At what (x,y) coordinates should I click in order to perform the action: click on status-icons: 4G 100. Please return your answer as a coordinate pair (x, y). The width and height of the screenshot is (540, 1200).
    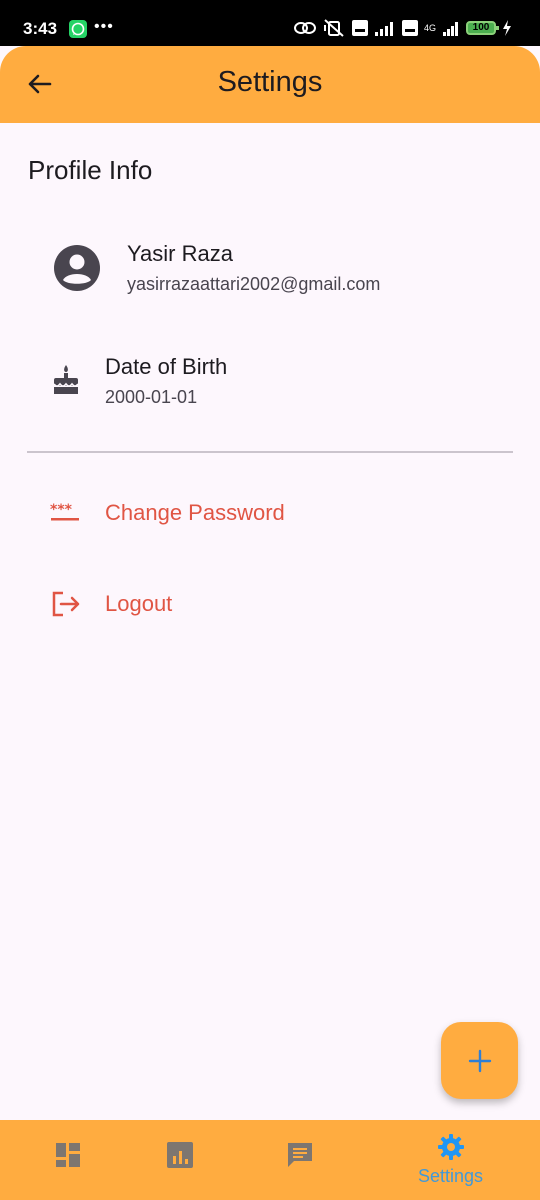
    Looking at the image, I should click on (402, 28).